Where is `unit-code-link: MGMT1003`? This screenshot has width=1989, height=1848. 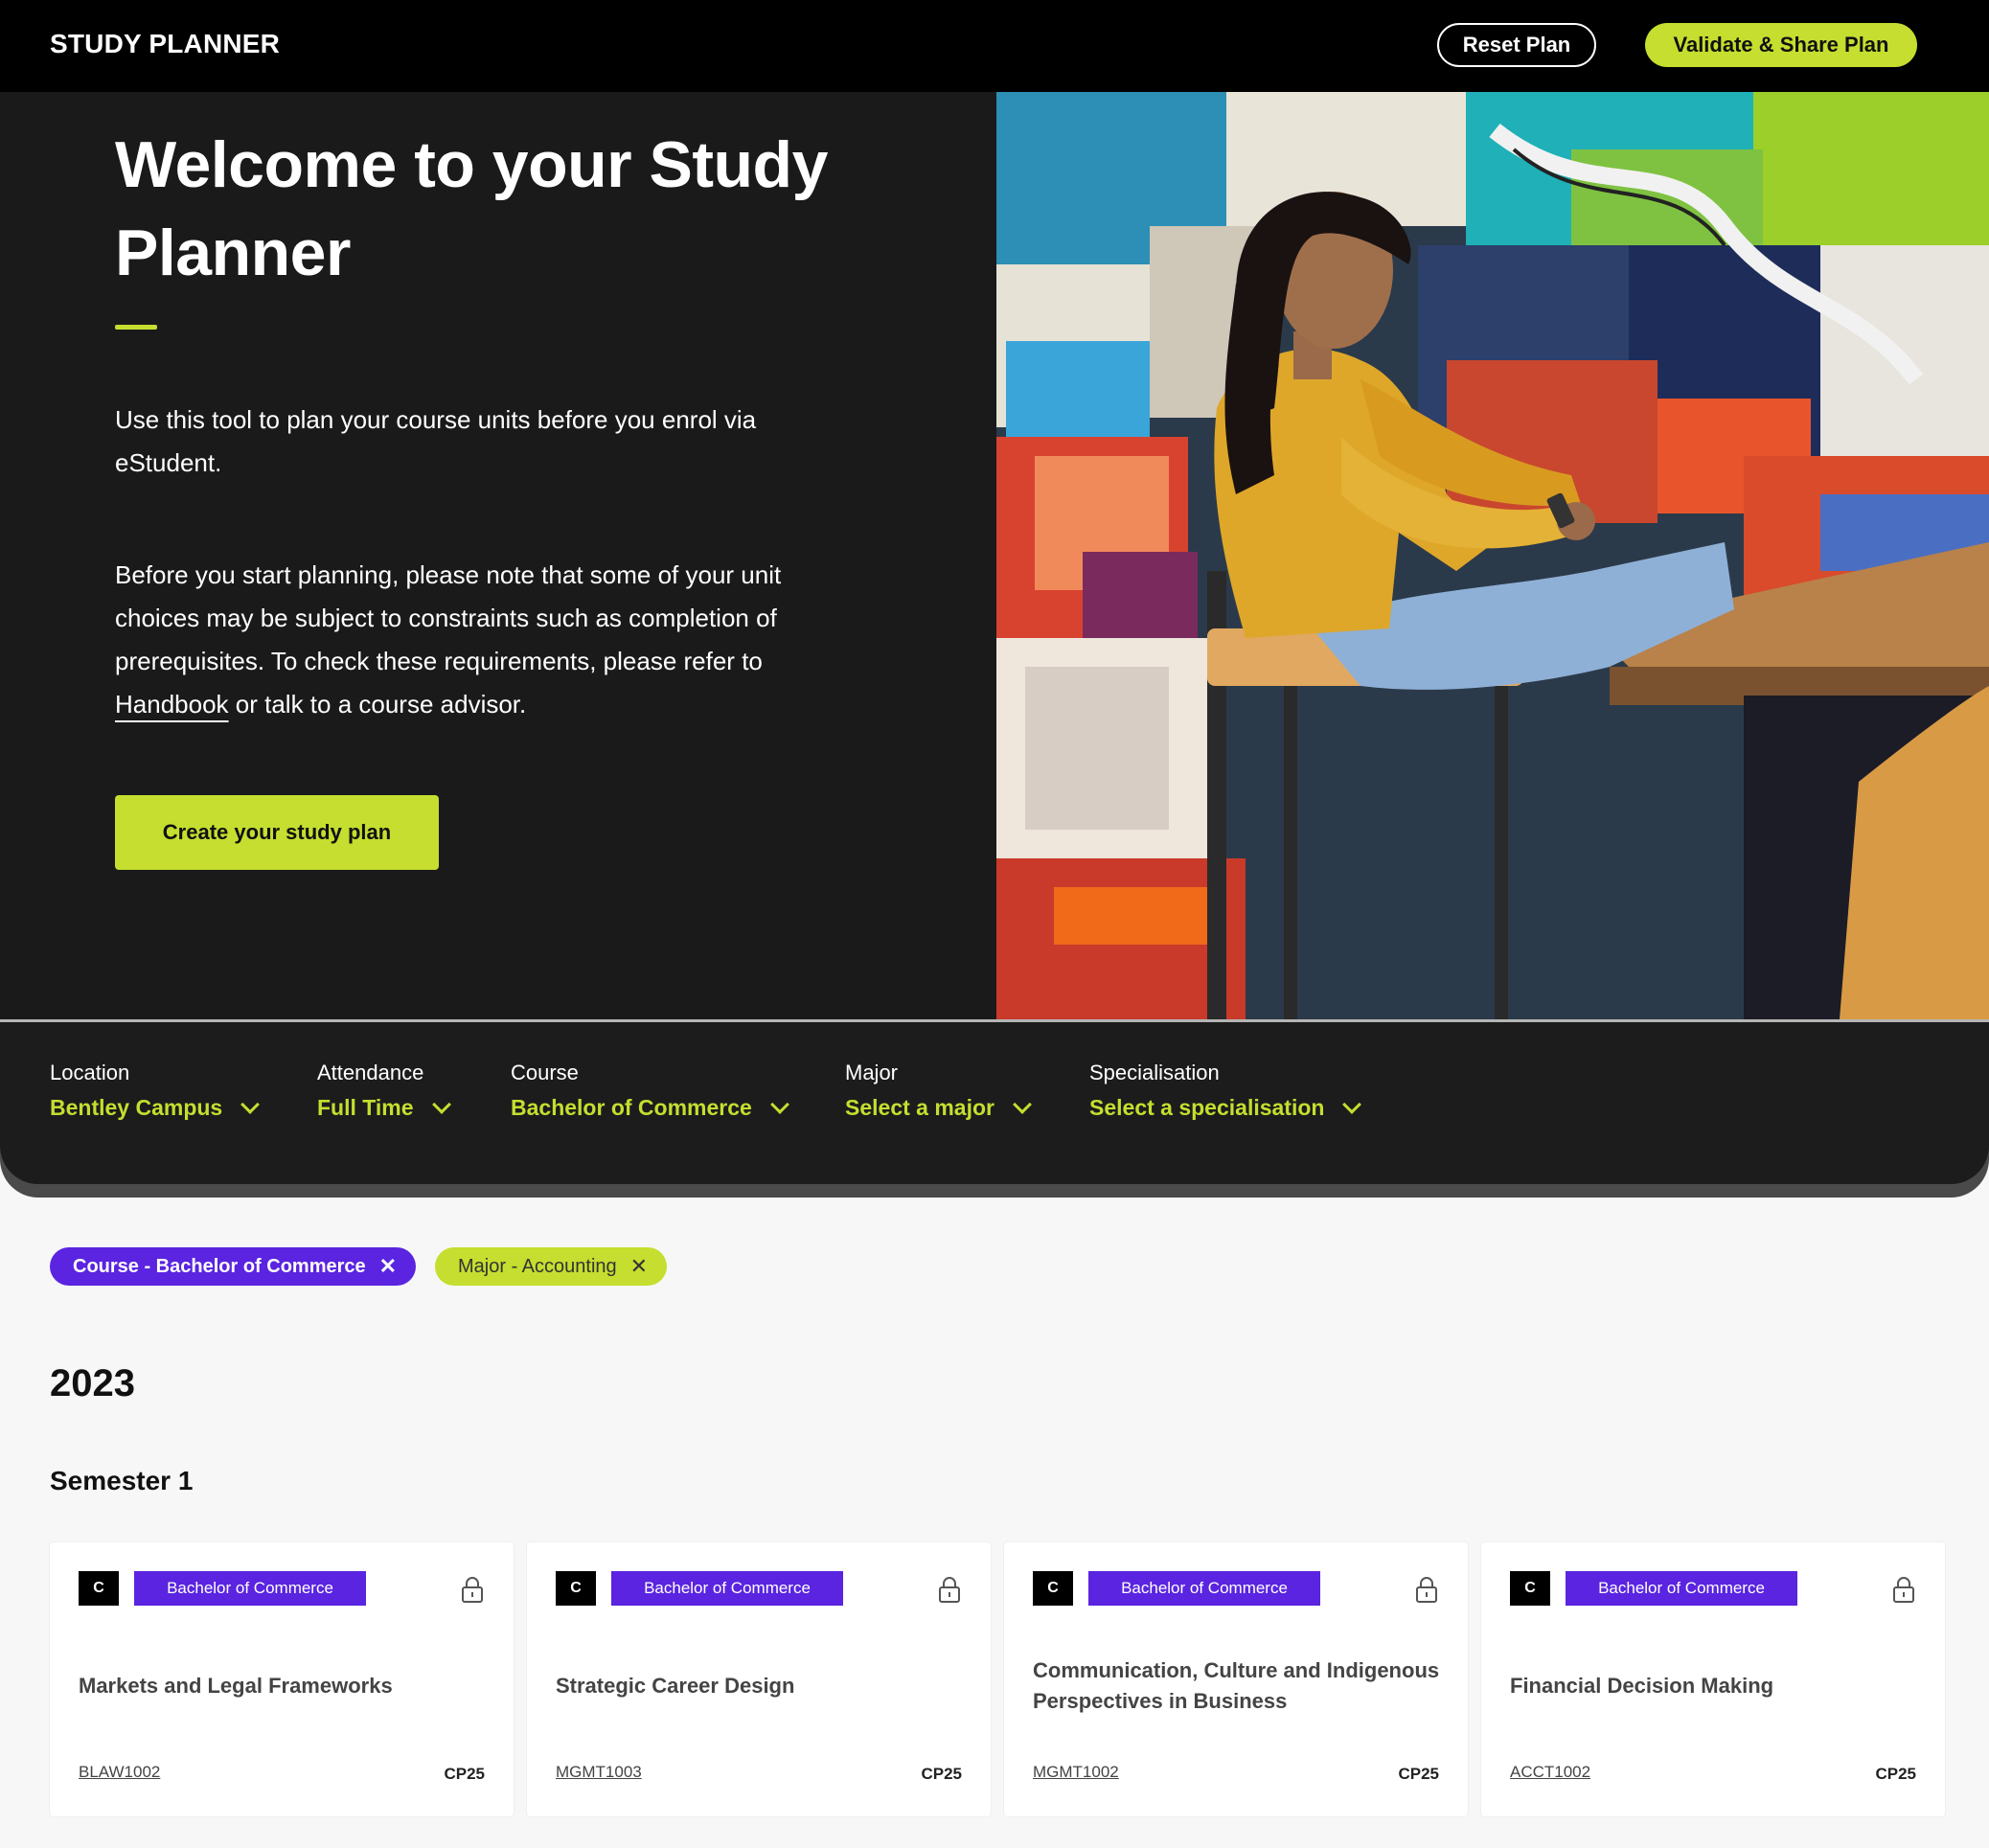 unit-code-link: MGMT1003 is located at coordinates (599, 1772).